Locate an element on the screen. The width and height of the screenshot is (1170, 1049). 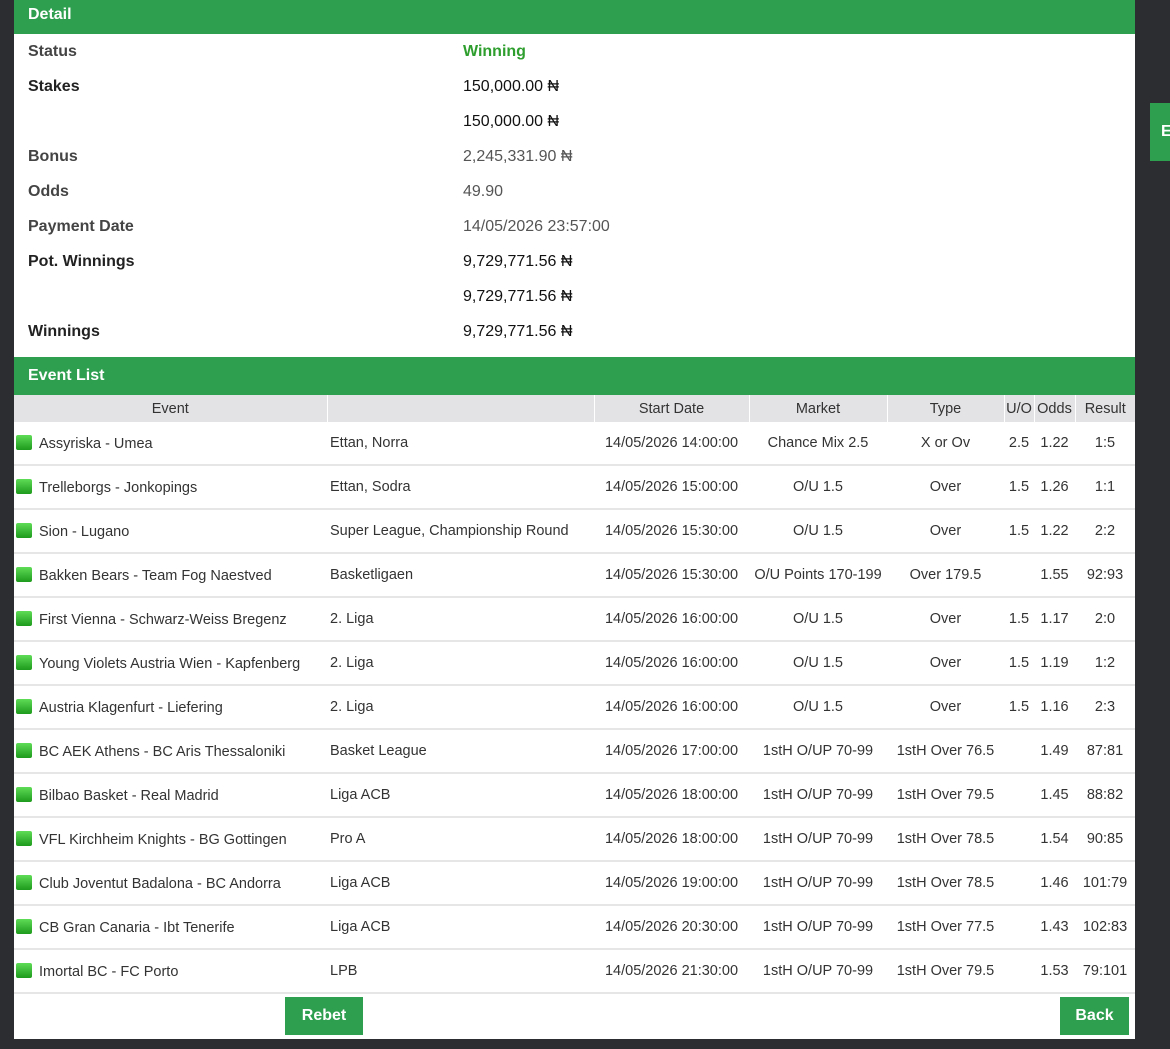
league-name-cell: Pro A is located at coordinates (460, 839).